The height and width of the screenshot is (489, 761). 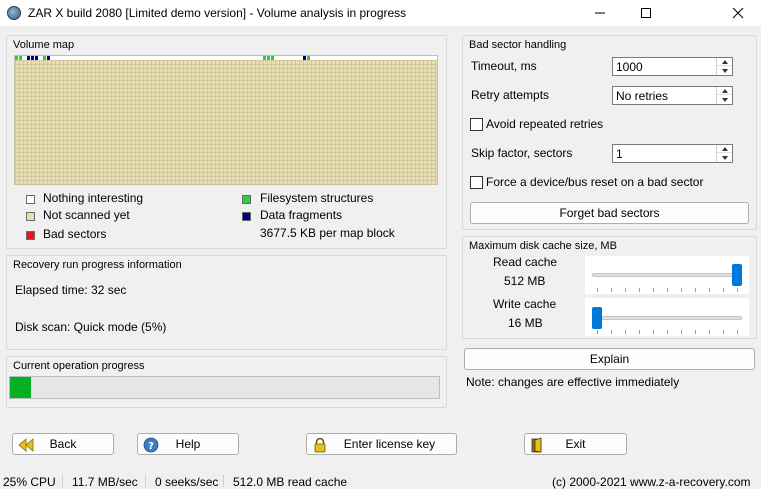 What do you see at coordinates (543, 246) in the screenshot?
I see `cache-title: Maximum disk cache size, MB` at bounding box center [543, 246].